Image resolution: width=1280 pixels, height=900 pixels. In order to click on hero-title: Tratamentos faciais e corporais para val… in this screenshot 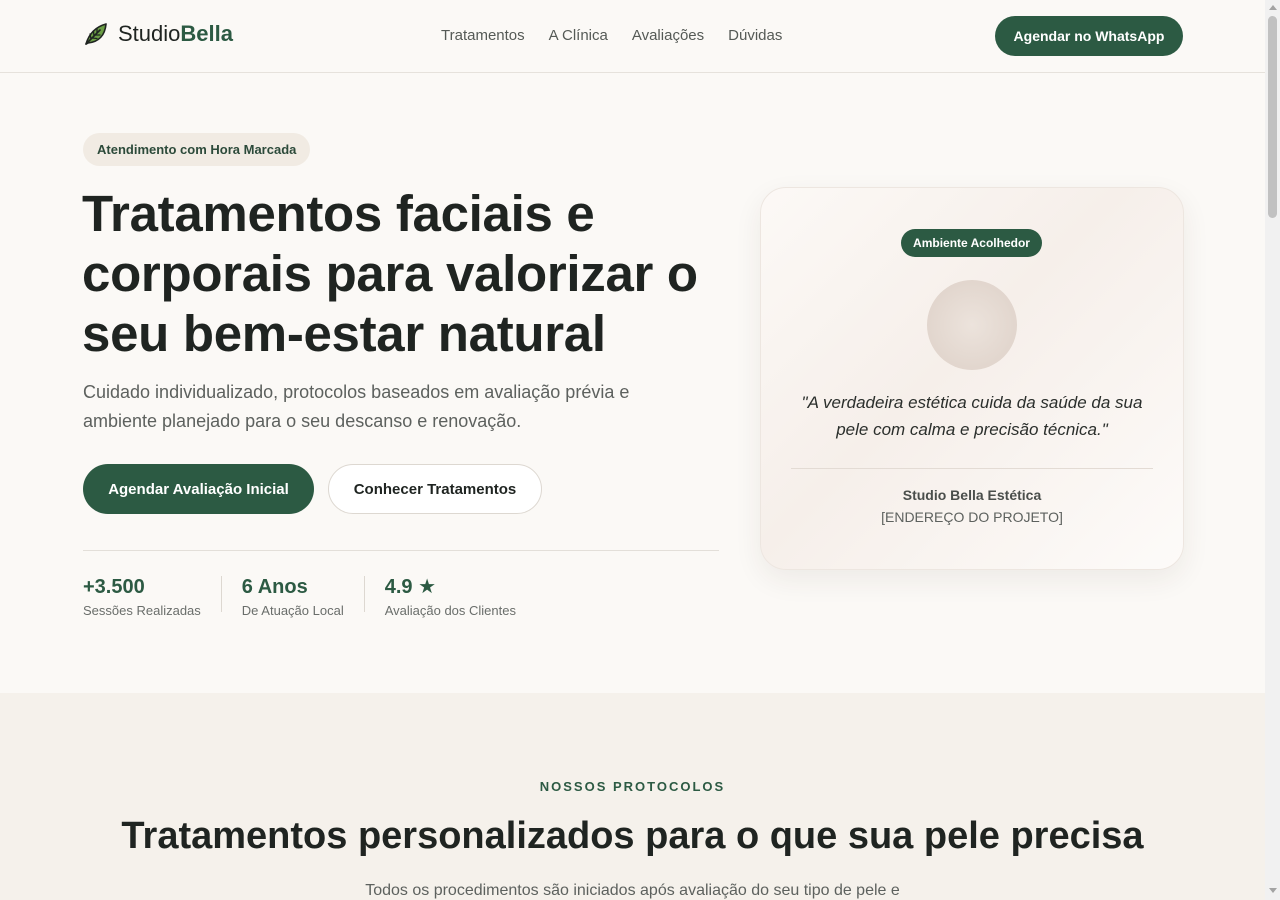, I will do `click(402, 274)`.